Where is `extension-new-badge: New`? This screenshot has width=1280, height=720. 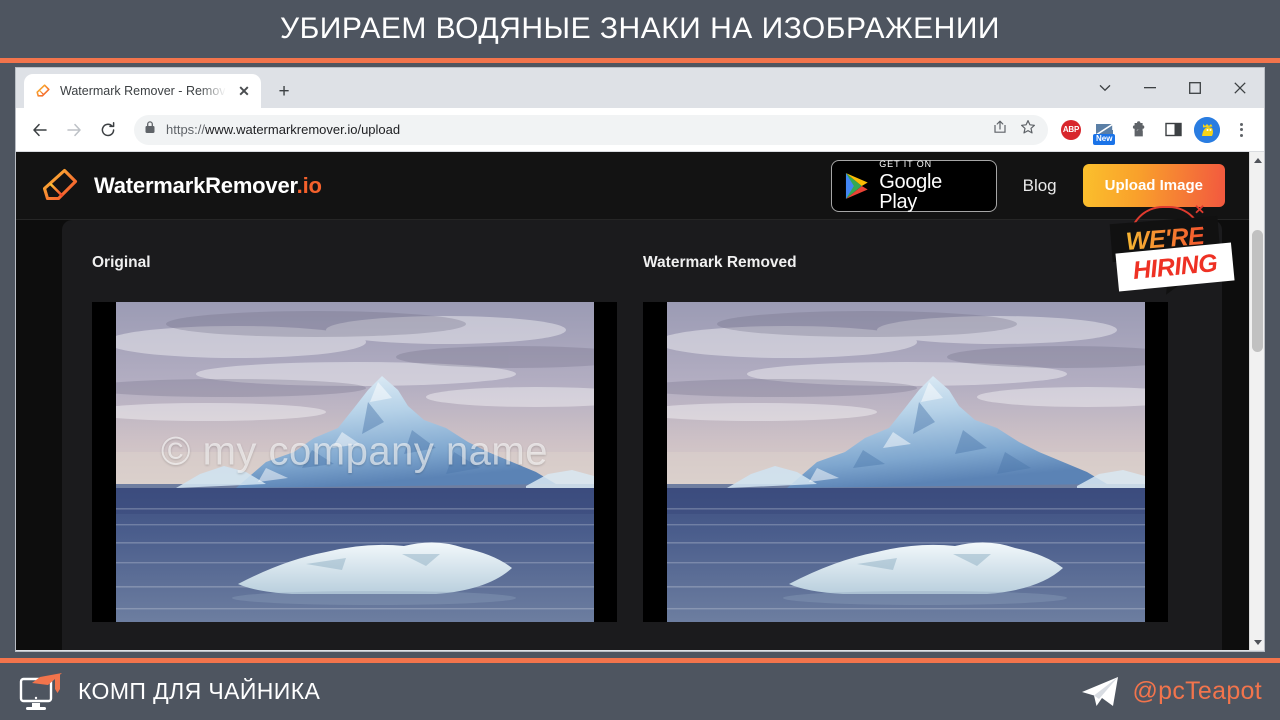
extension-new-badge: New is located at coordinates (1104, 139).